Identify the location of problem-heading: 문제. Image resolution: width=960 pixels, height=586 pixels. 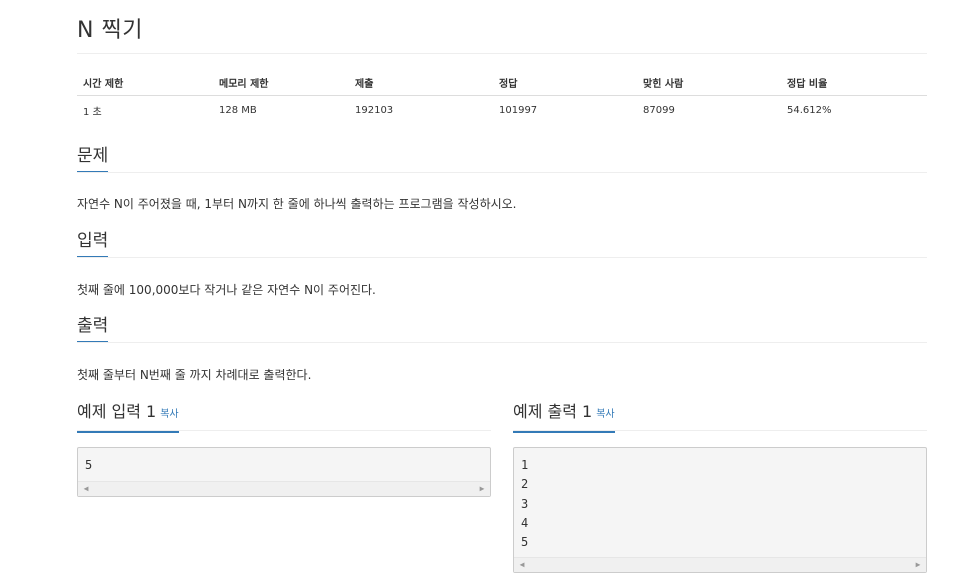
(93, 159).